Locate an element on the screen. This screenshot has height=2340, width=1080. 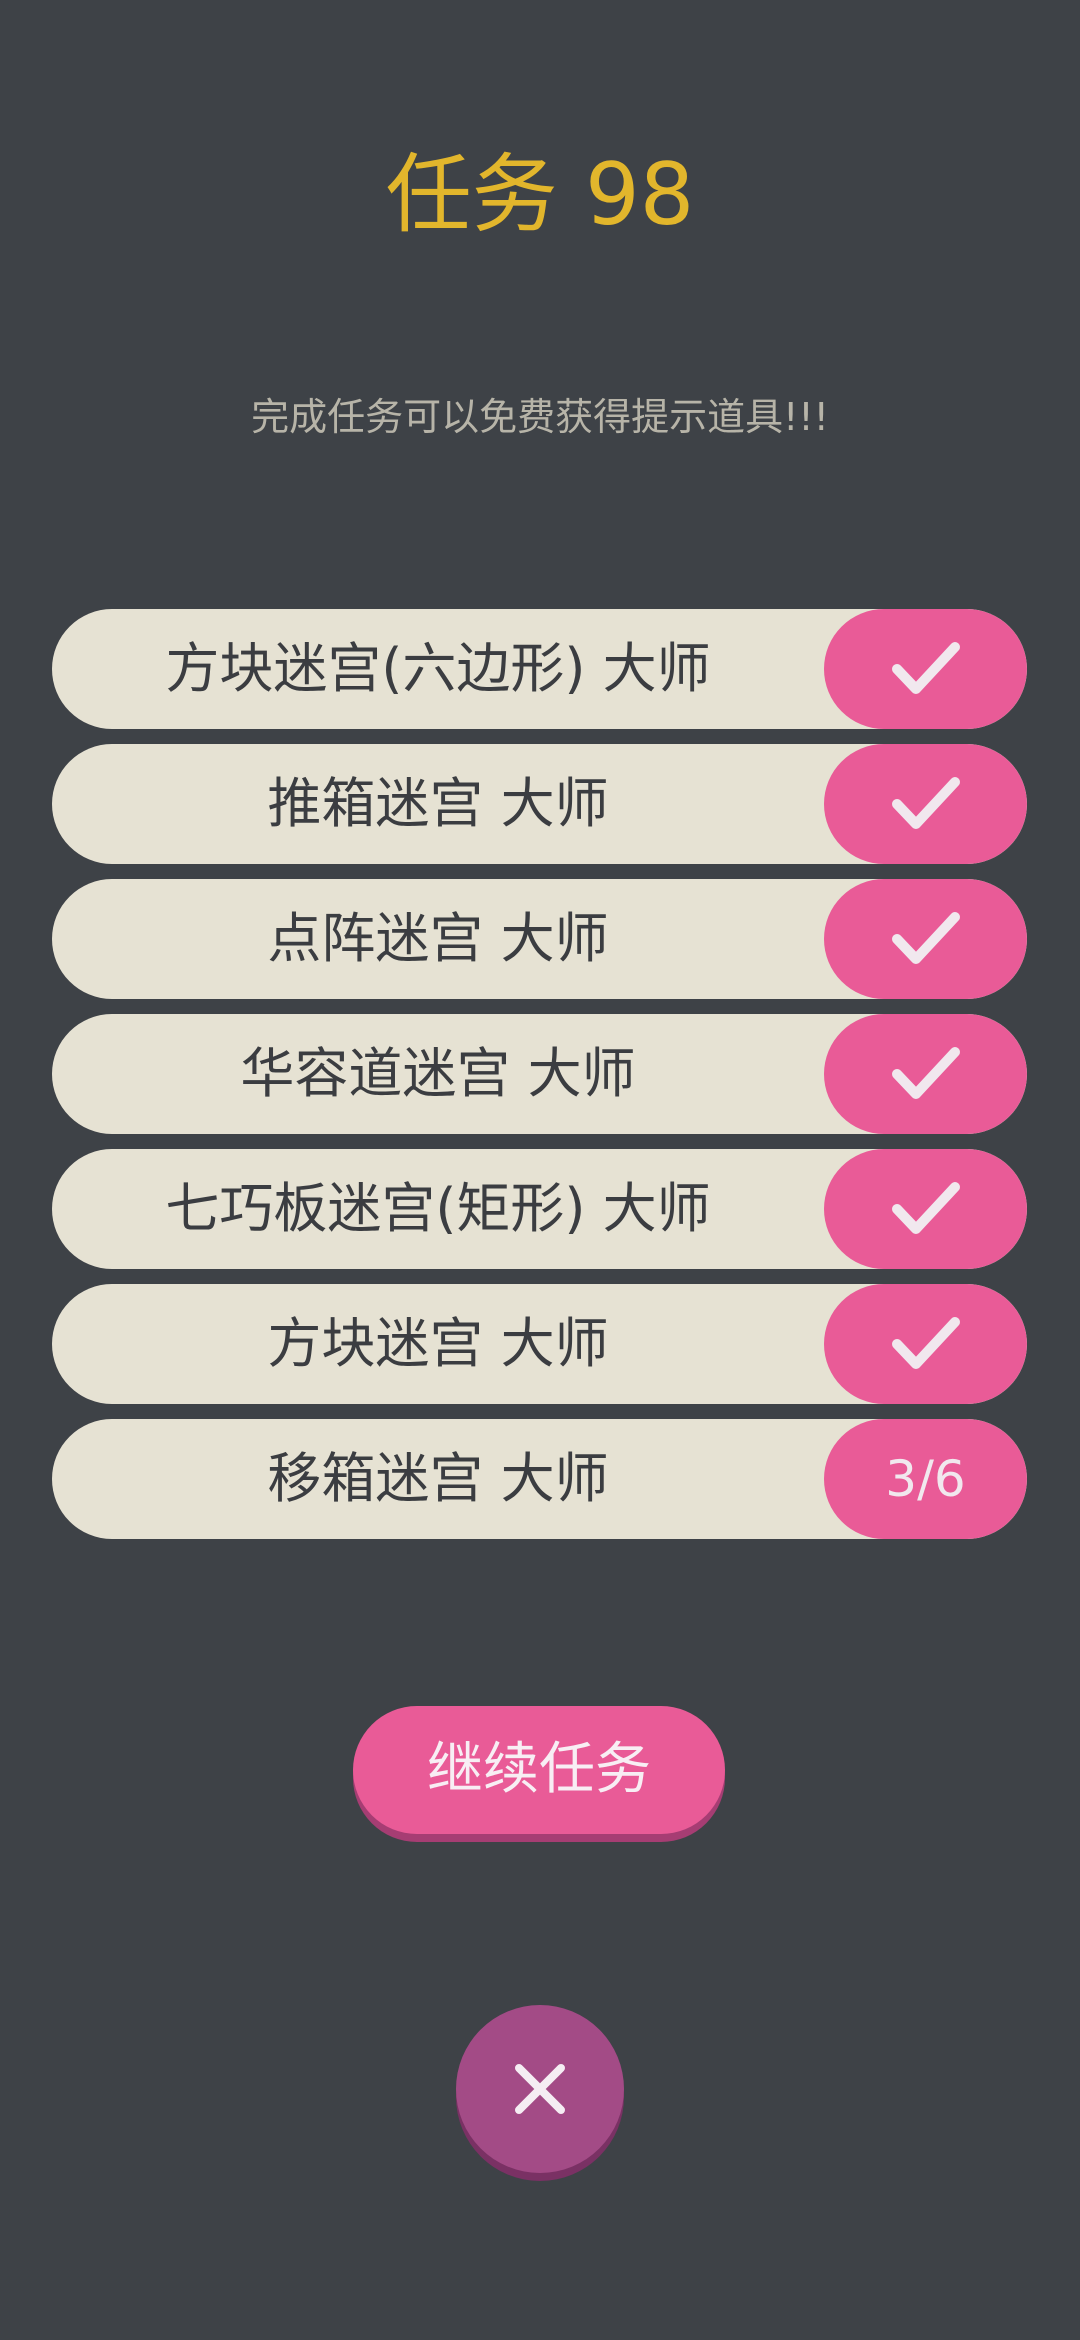
close-icon is located at coordinates (540, 2089).